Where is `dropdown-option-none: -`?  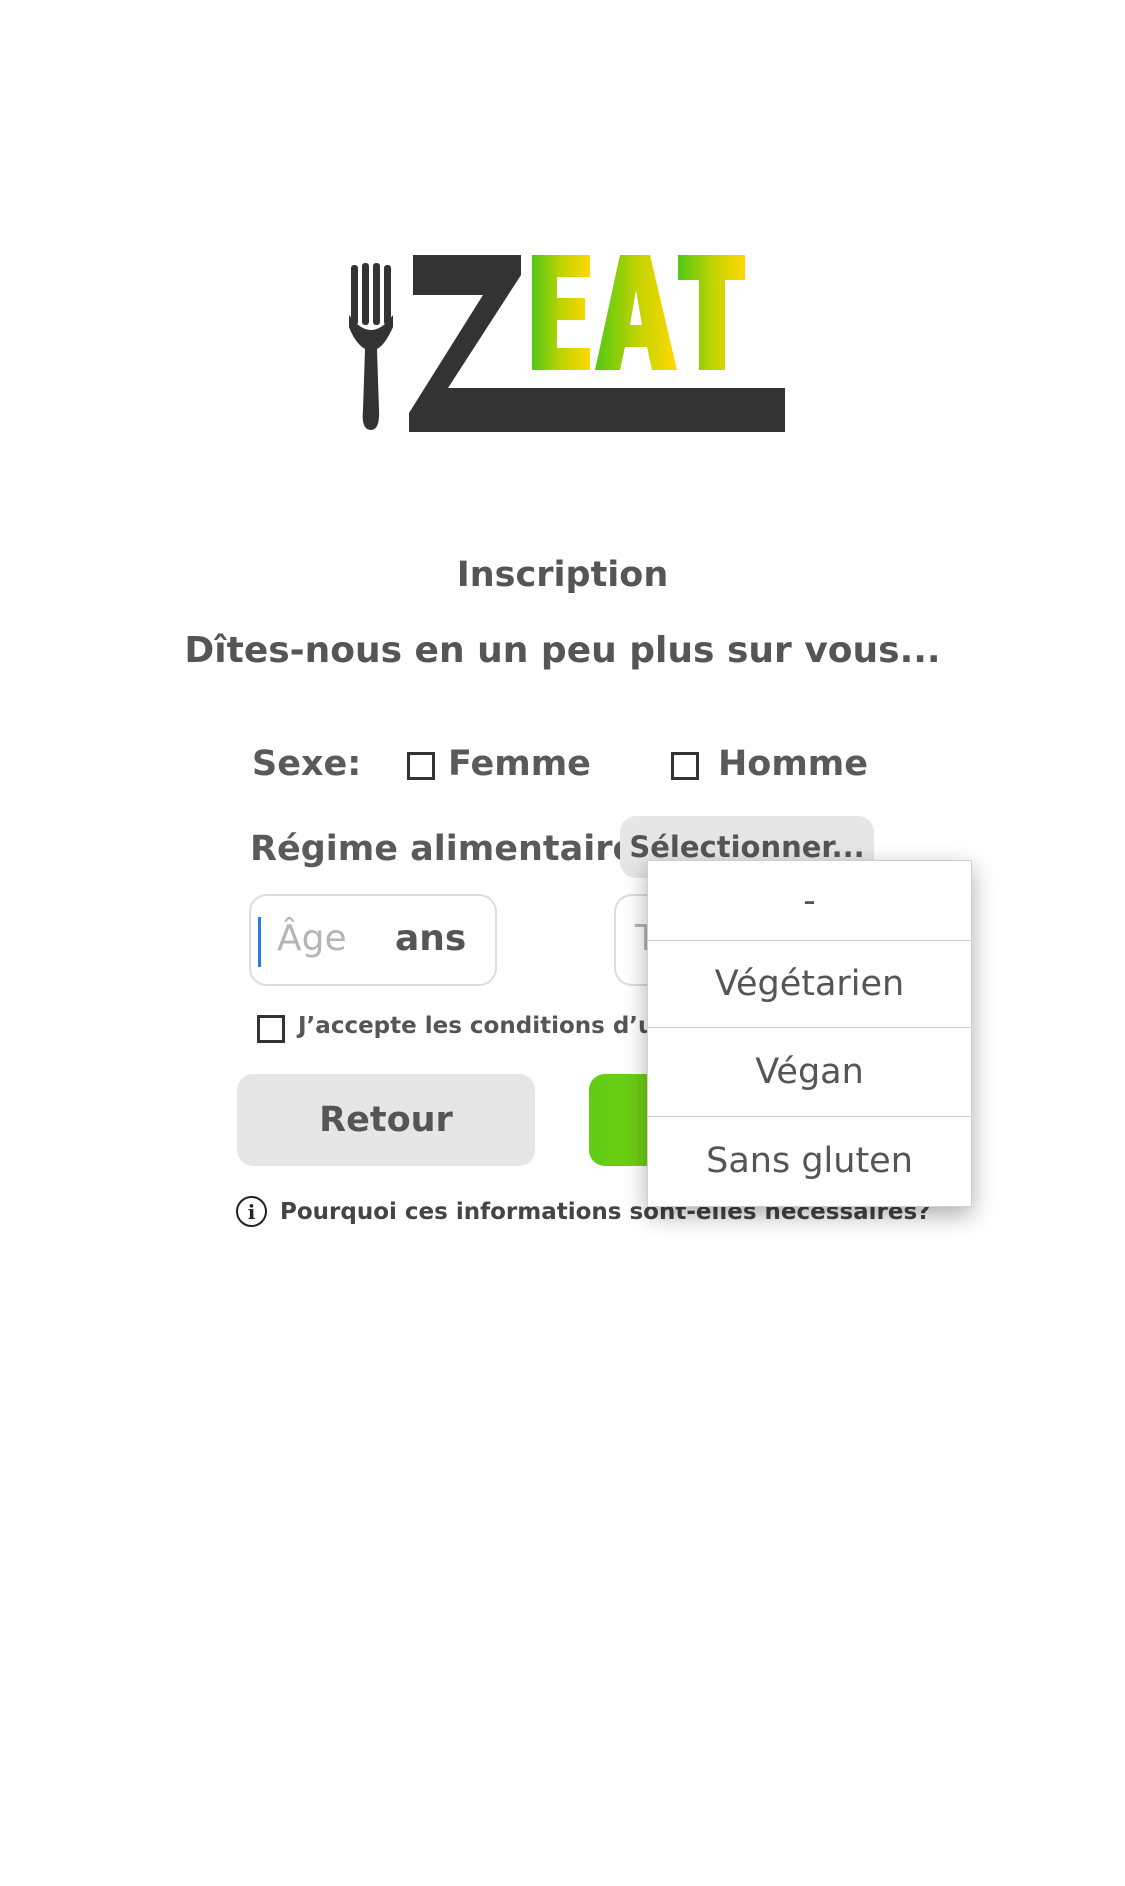
dropdown-option-none: - is located at coordinates (809, 900).